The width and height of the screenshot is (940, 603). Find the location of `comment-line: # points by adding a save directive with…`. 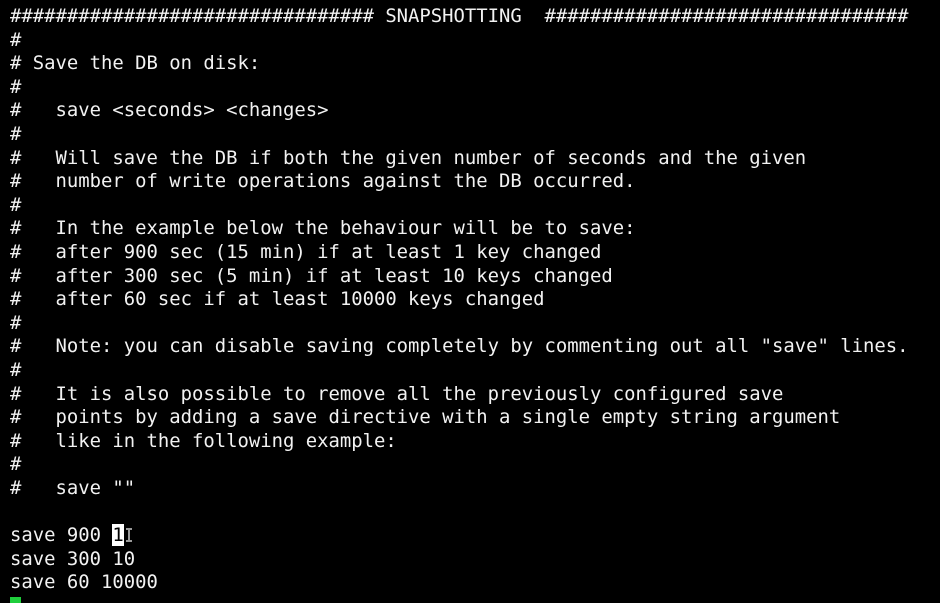

comment-line: # points by adding a save directive with… is located at coordinates (425, 417).